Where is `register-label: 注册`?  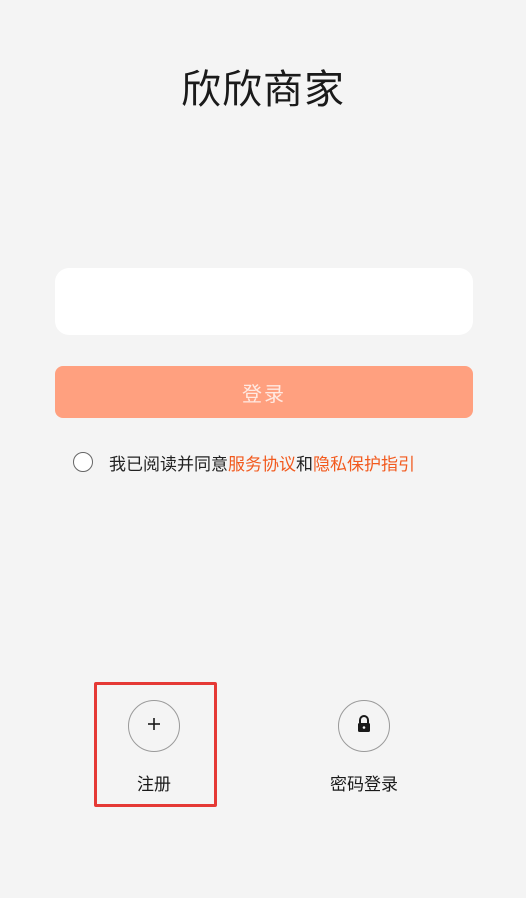 register-label: 注册 is located at coordinates (154, 782).